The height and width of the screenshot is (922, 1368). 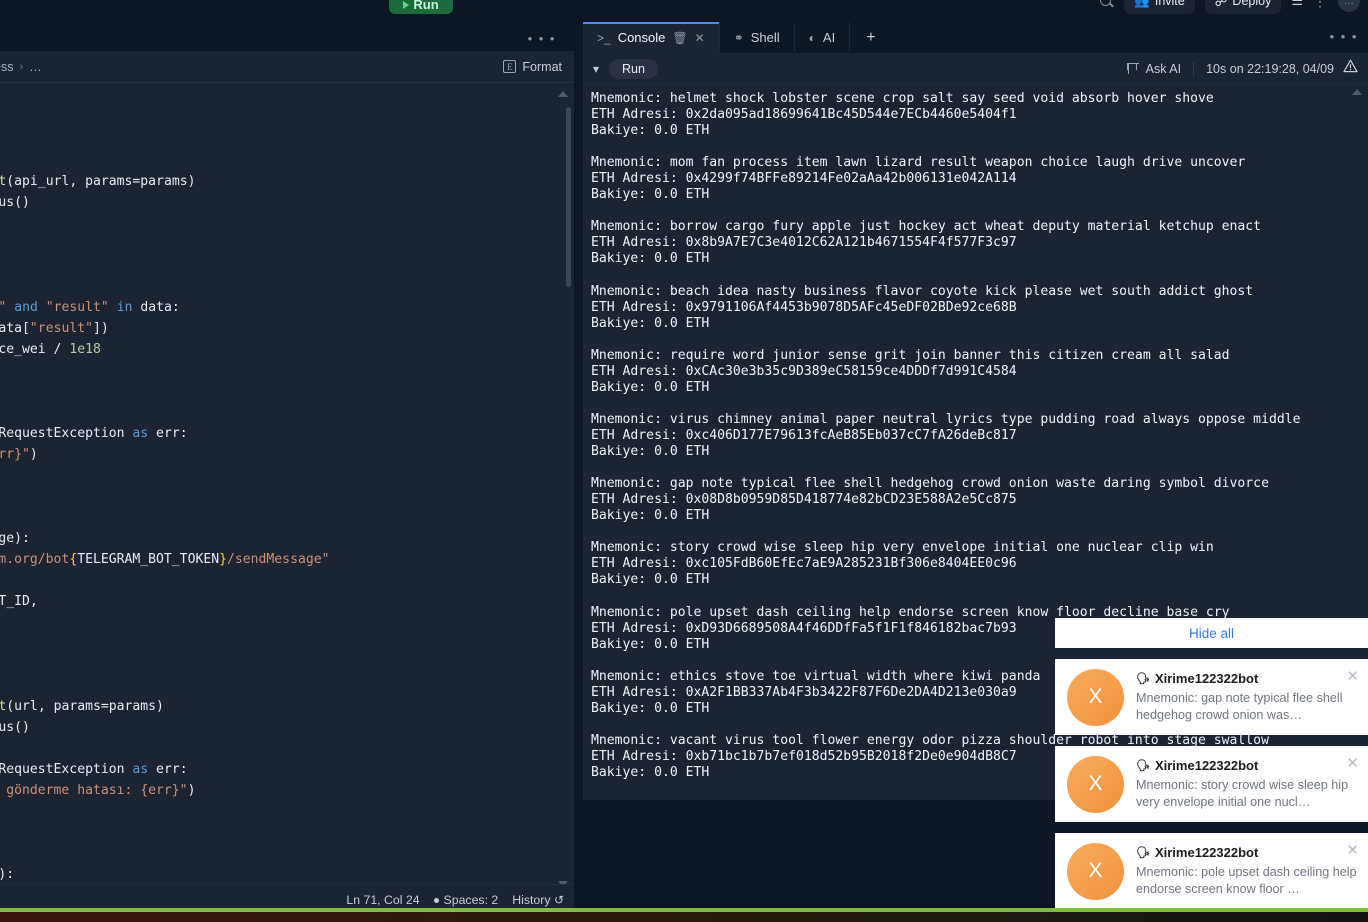 What do you see at coordinates (812, 37) in the screenshot?
I see `ai-icon: ◐` at bounding box center [812, 37].